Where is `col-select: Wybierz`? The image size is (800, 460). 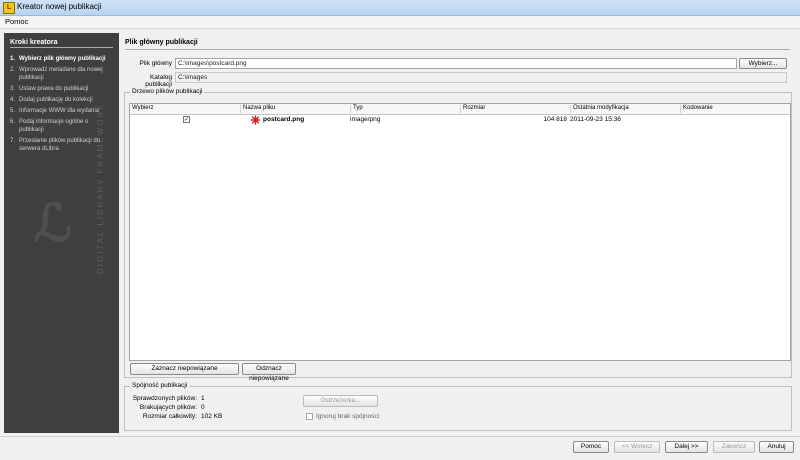
col-select: Wybierz is located at coordinates (185, 109).